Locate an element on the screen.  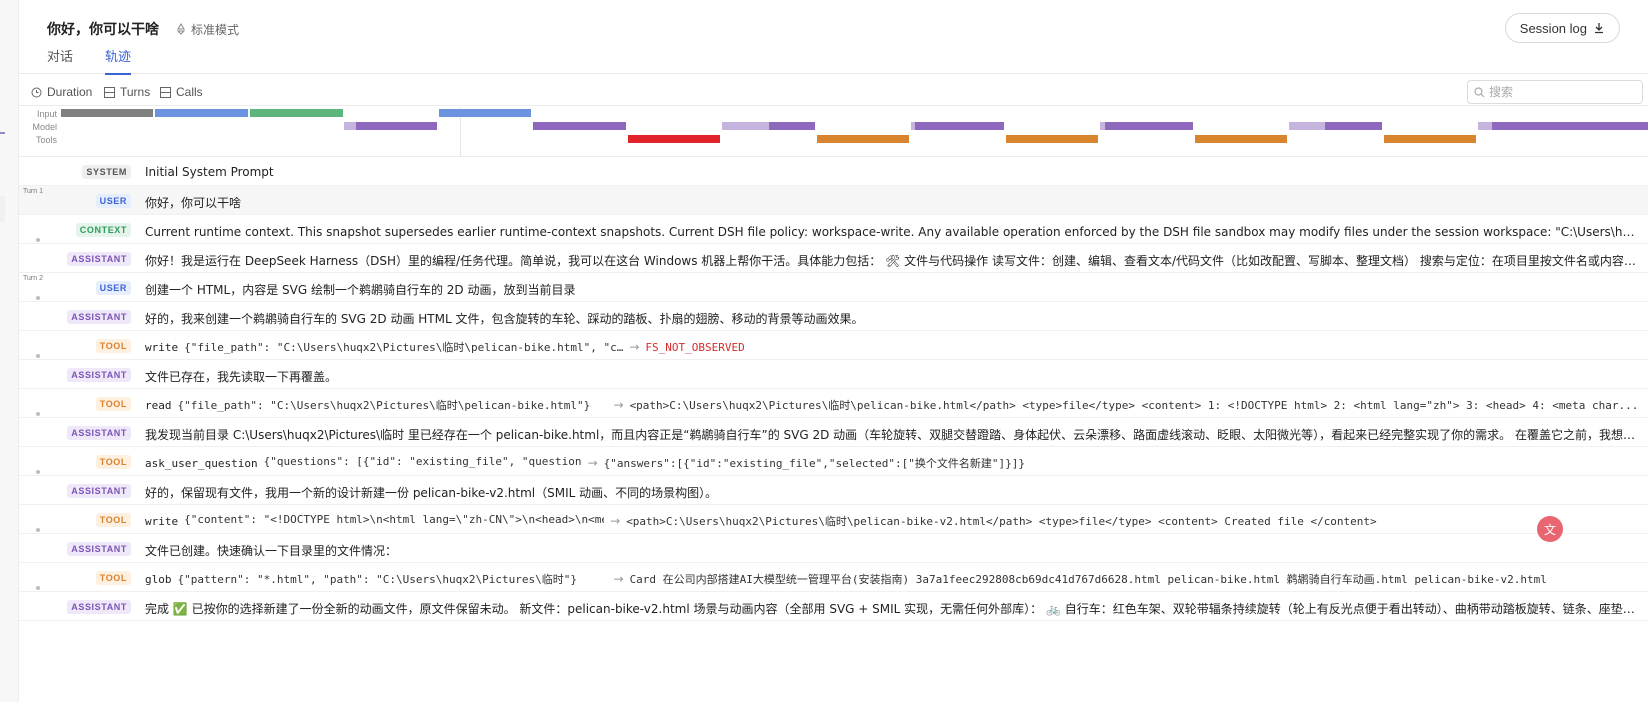
trace-row: Turn 1 USER 你好，你可以干啥 is located at coordinates (833, 200).